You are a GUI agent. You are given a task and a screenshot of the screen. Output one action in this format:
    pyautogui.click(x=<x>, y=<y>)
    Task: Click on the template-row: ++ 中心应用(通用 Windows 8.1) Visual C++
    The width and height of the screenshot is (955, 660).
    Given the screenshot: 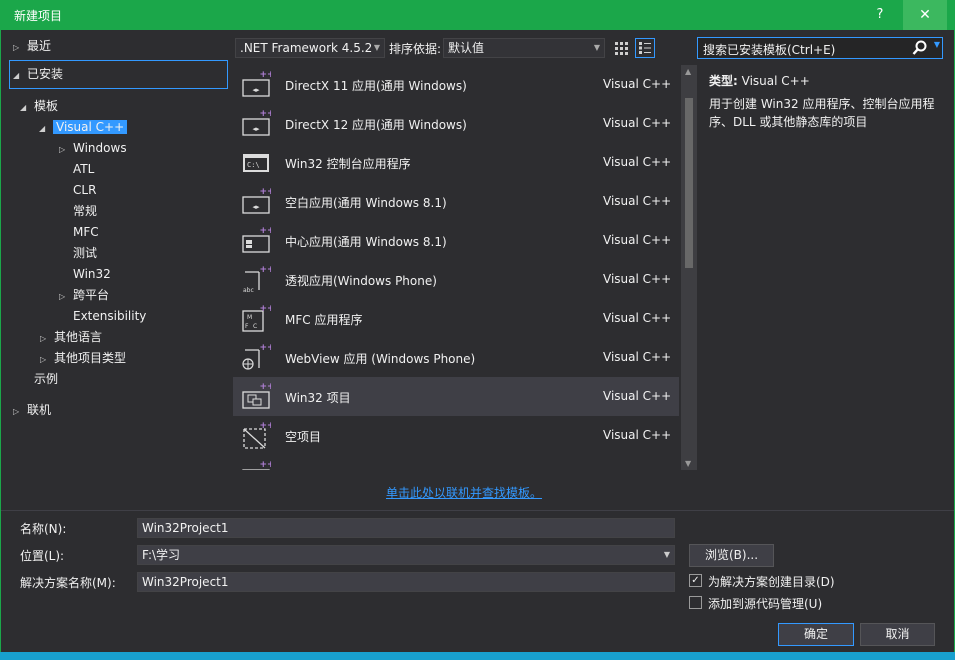 What is the action you would take?
    pyautogui.click(x=456, y=240)
    